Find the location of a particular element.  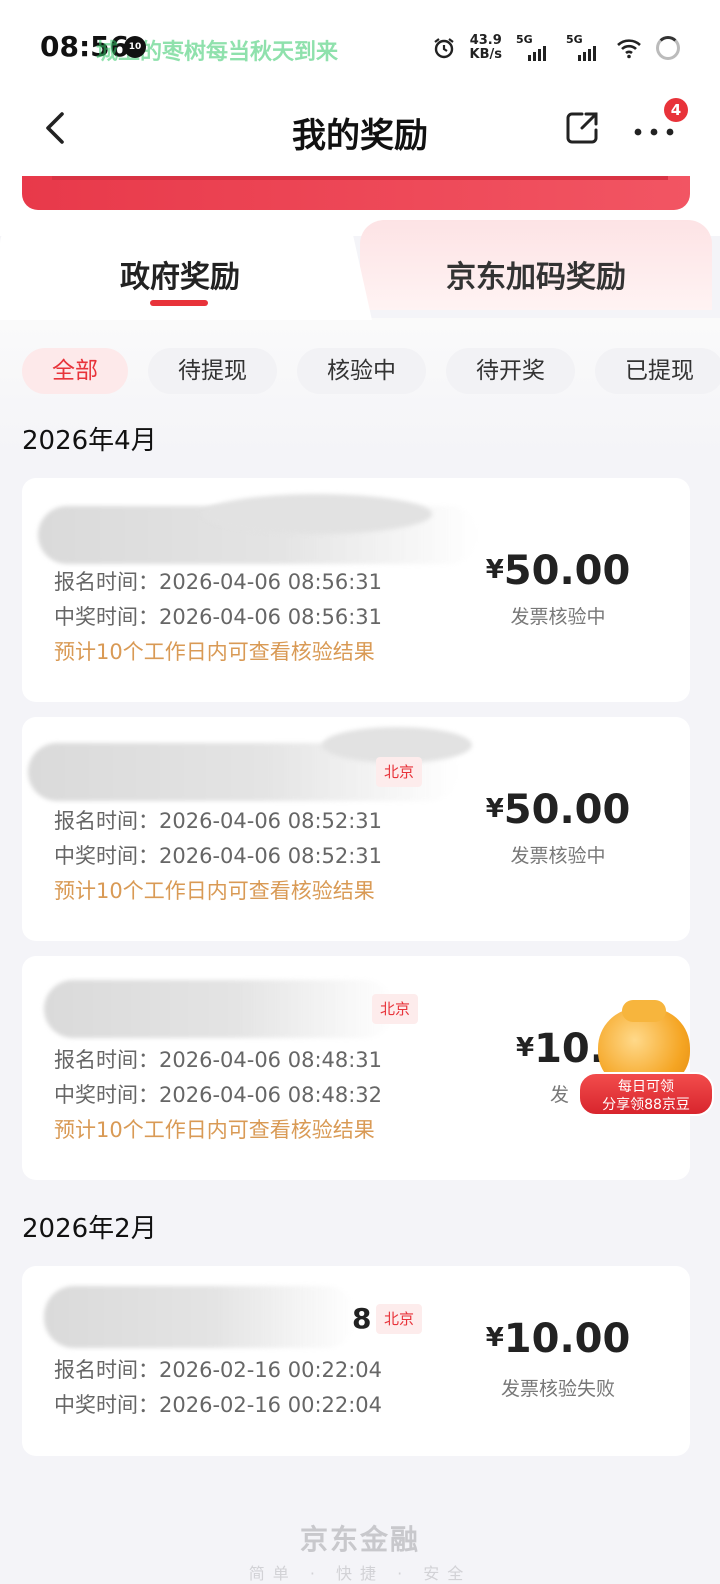

filter-chips: 全部 待提现 核验中 待开奖 已提现 is located at coordinates (371, 371).